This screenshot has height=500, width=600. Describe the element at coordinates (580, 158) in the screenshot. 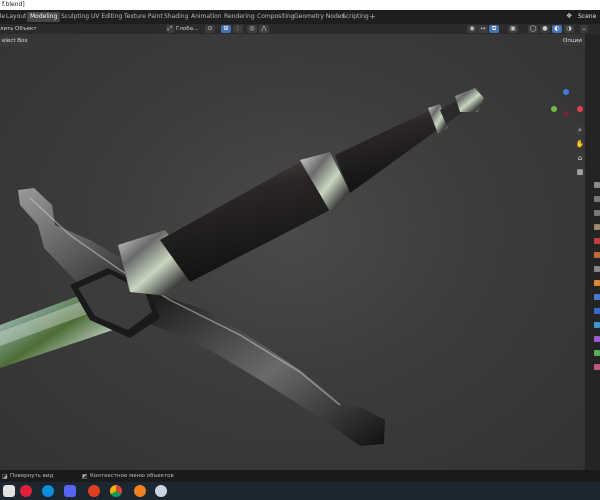

I see `camera-view-icon: ⌂` at that location.